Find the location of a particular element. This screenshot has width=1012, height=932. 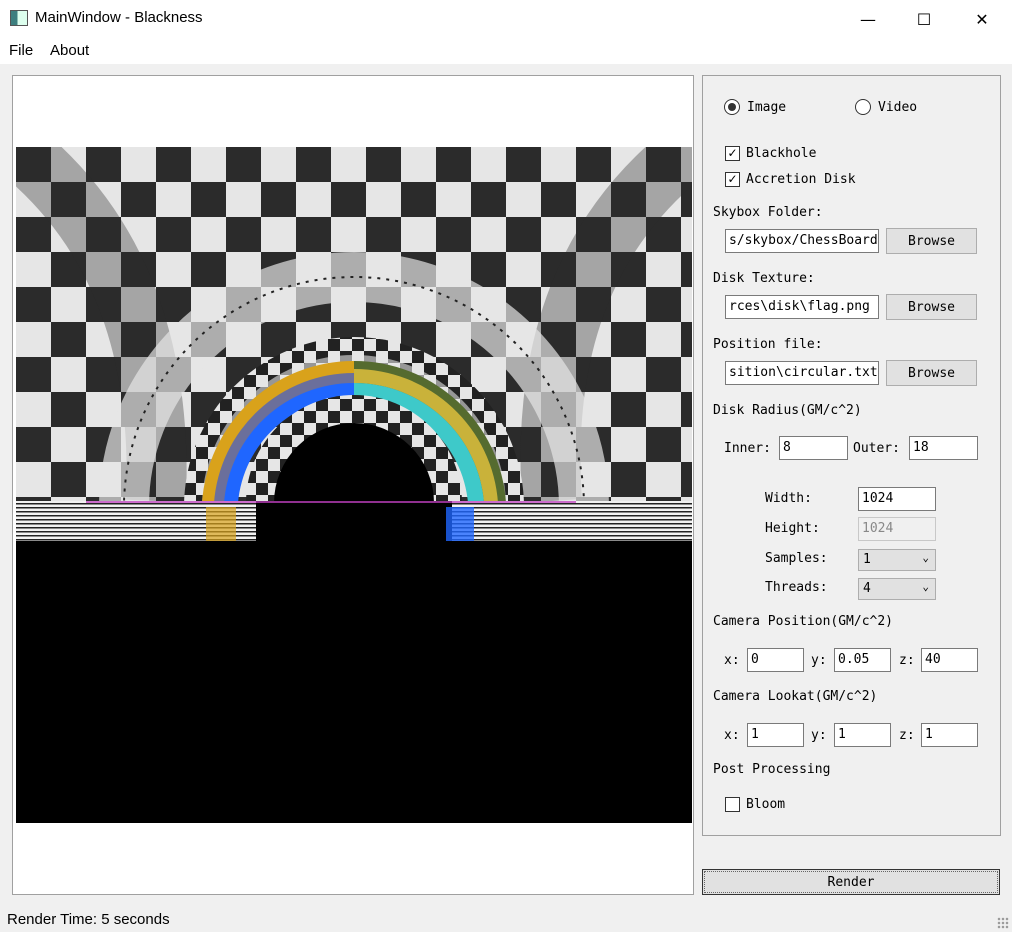

cam-look-y-input: 1 is located at coordinates (862, 735).